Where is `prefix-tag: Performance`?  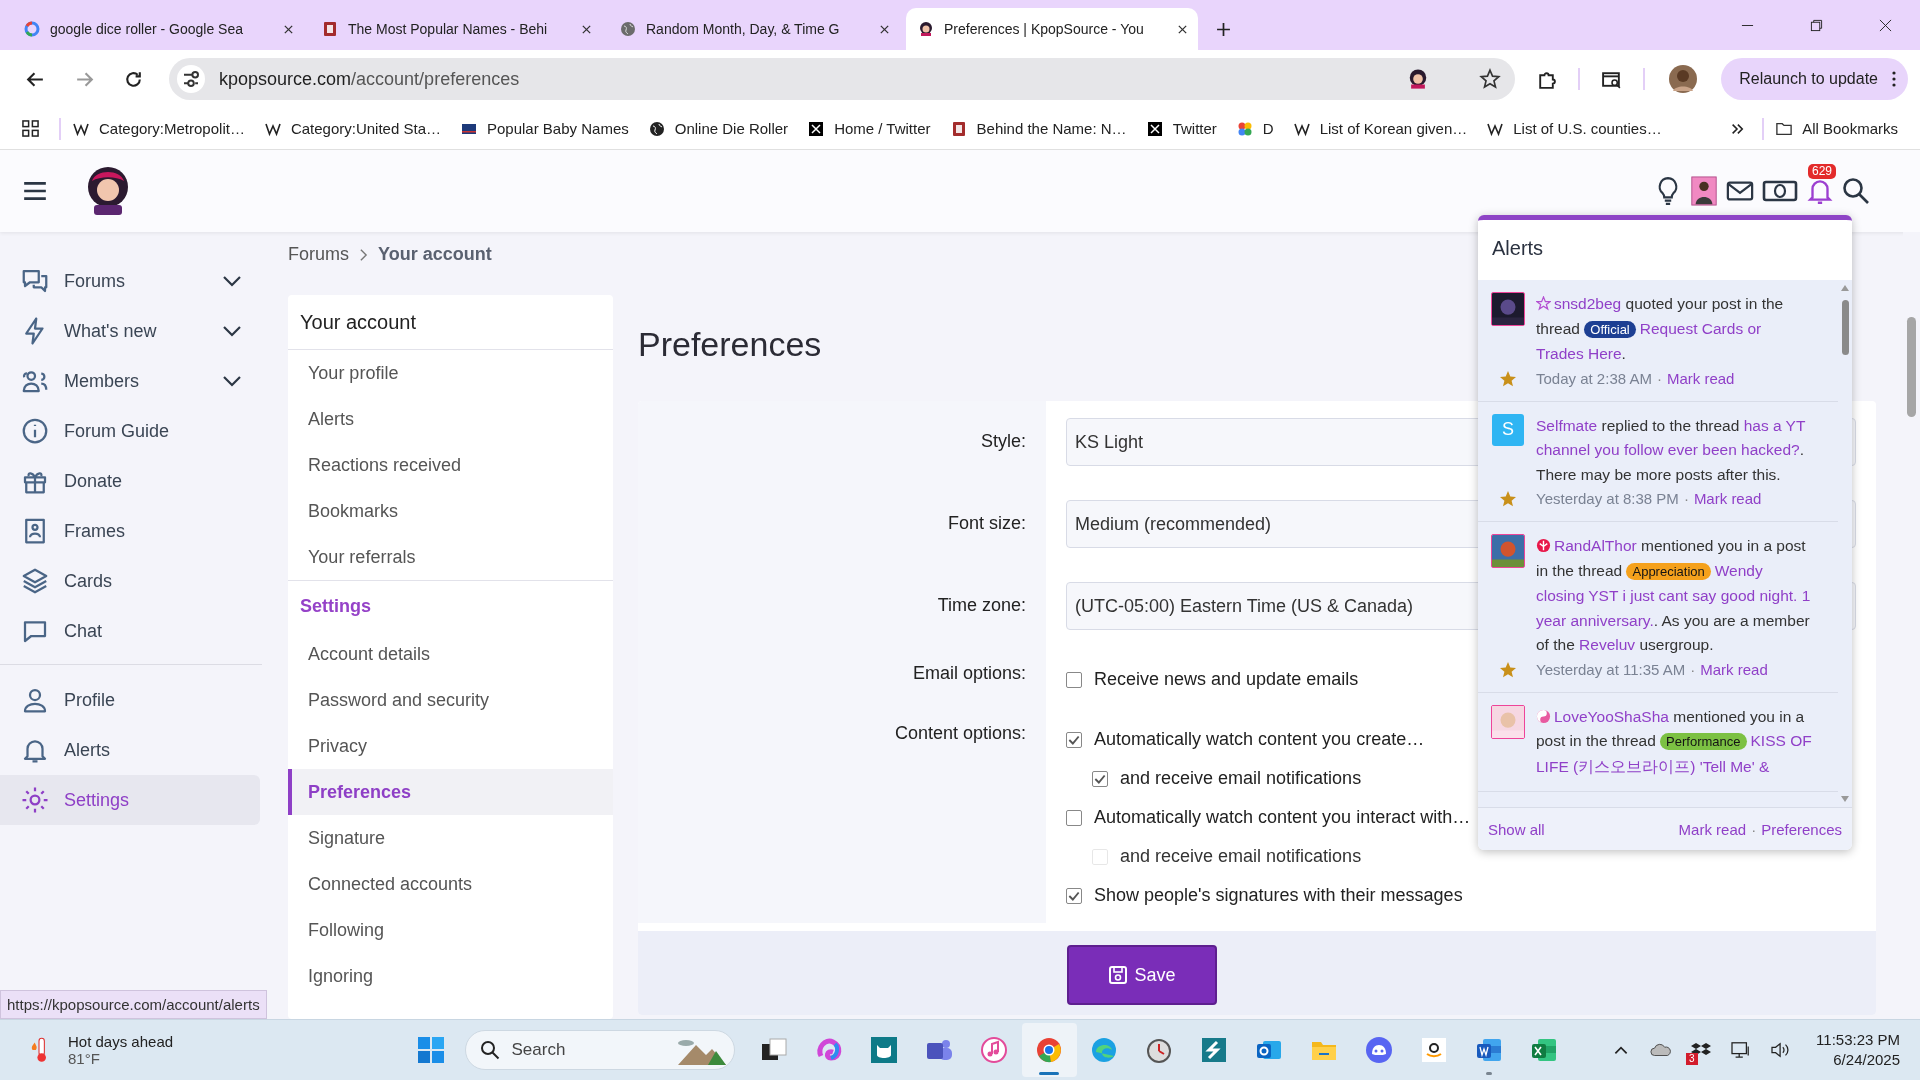
prefix-tag: Performance is located at coordinates (1703, 741).